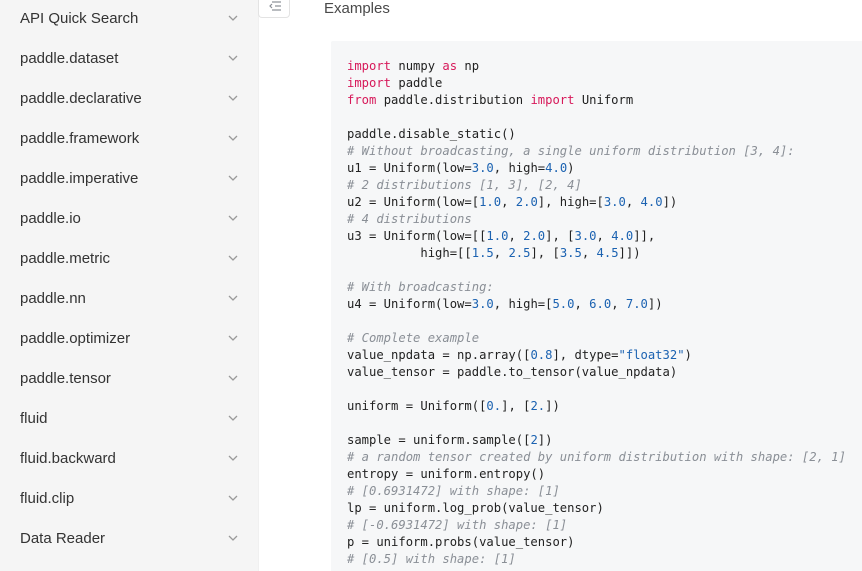  Describe the element at coordinates (596, 185) in the screenshot. I see `code-line: # 2 distributions [1, 3], [2, 4]` at that location.